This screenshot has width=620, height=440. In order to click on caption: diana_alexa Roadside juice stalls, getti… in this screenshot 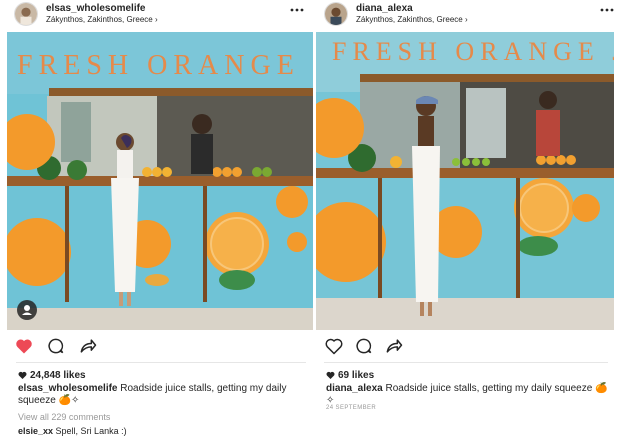, I will do `click(468, 395)`.